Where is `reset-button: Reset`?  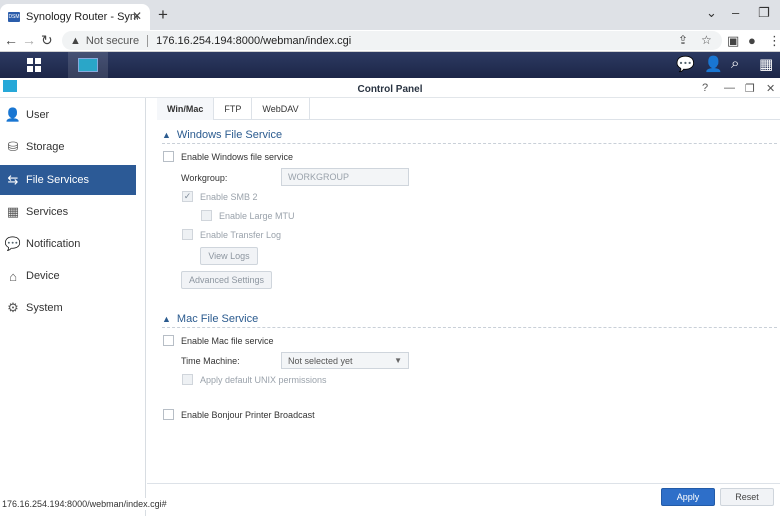 reset-button: Reset is located at coordinates (747, 497).